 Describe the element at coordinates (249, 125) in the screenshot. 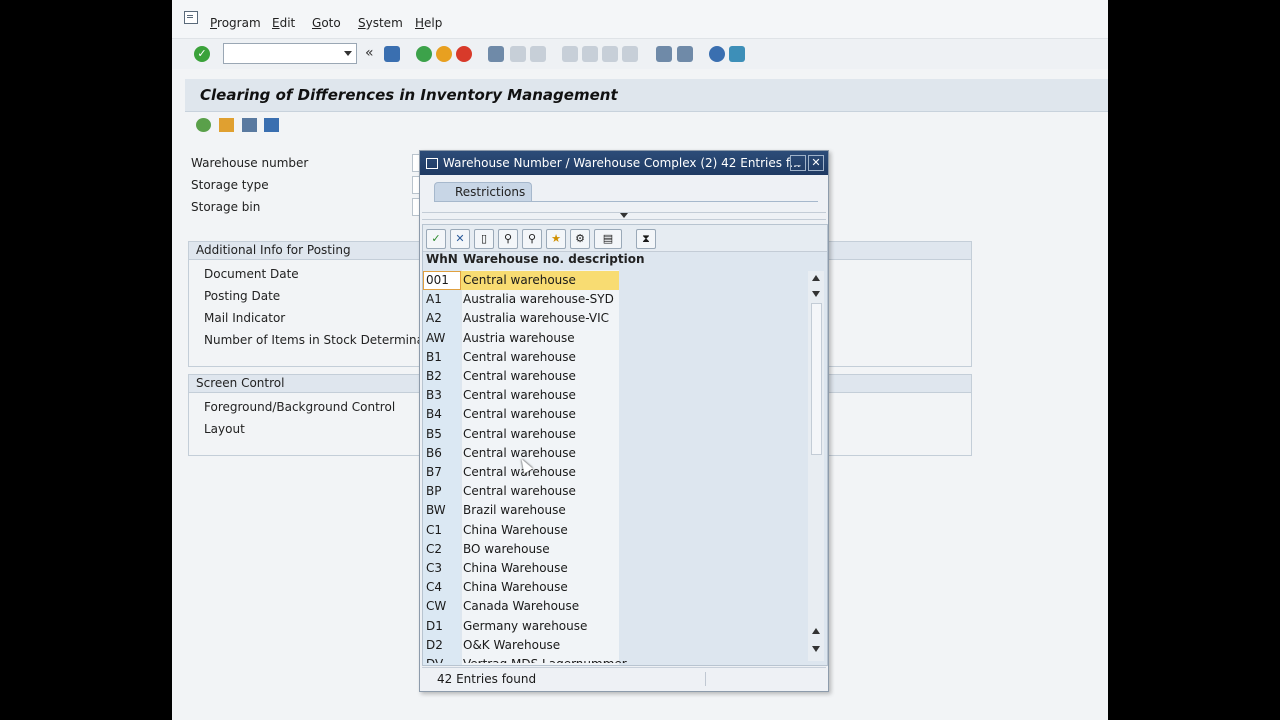

I see `program-documentation-icon` at that location.